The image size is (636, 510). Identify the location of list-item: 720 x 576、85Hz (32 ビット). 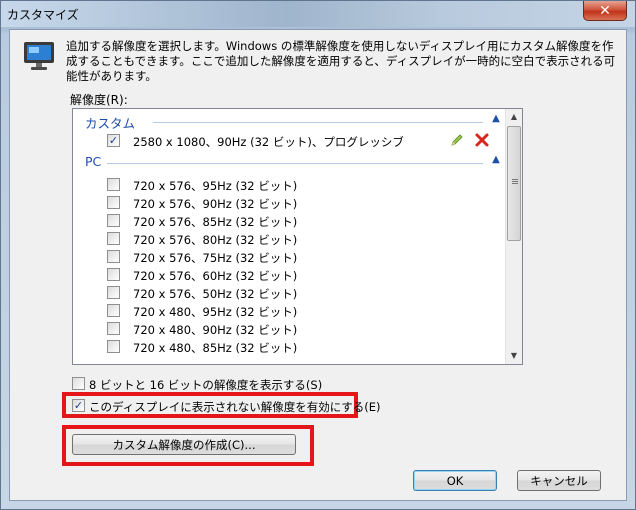
(289, 221).